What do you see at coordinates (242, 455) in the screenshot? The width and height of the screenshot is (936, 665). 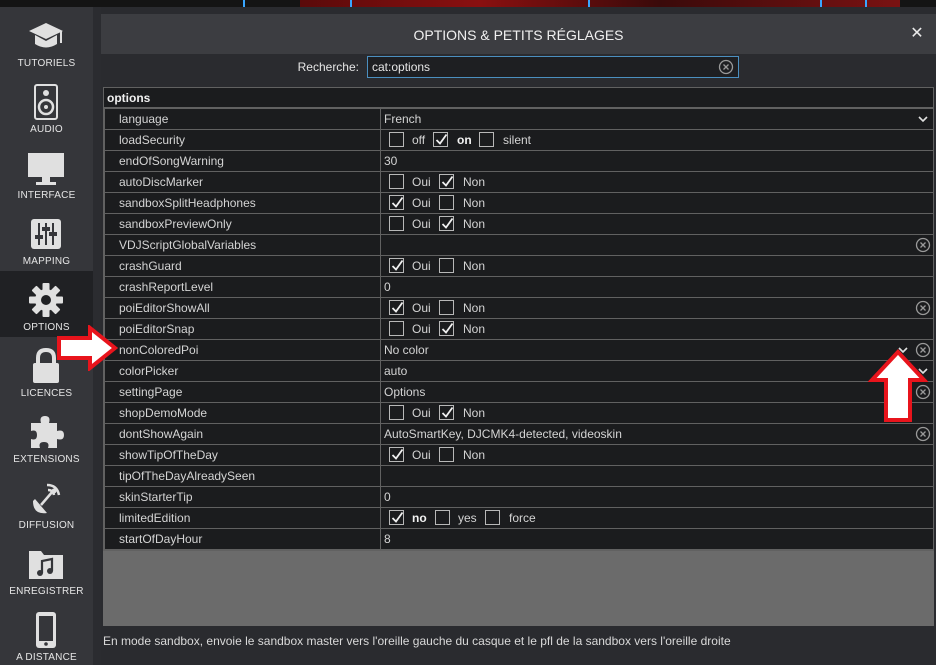 I see `option-name: showTipOfTheDay` at bounding box center [242, 455].